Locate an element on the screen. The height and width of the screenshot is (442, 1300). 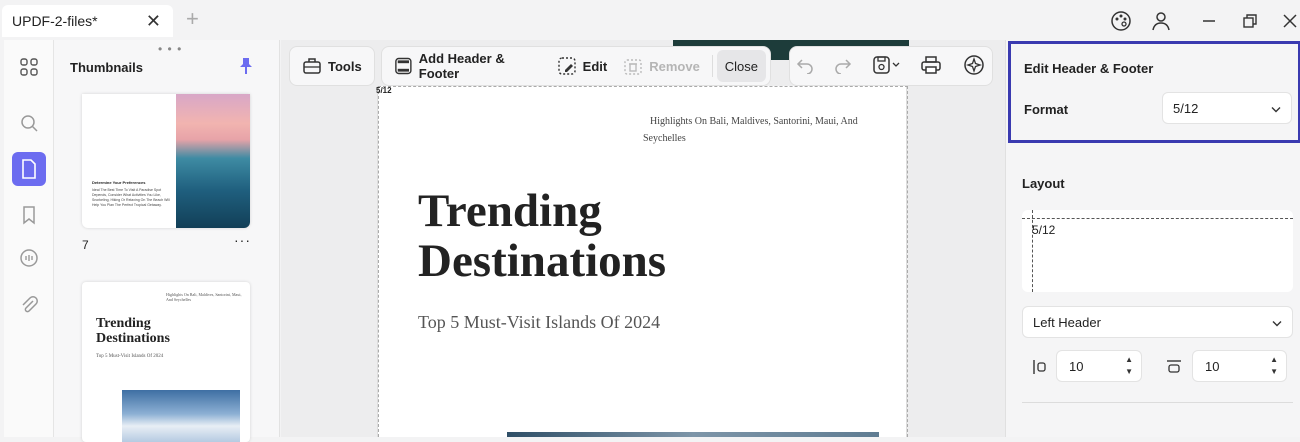
account-icon is located at coordinates (1161, 21).